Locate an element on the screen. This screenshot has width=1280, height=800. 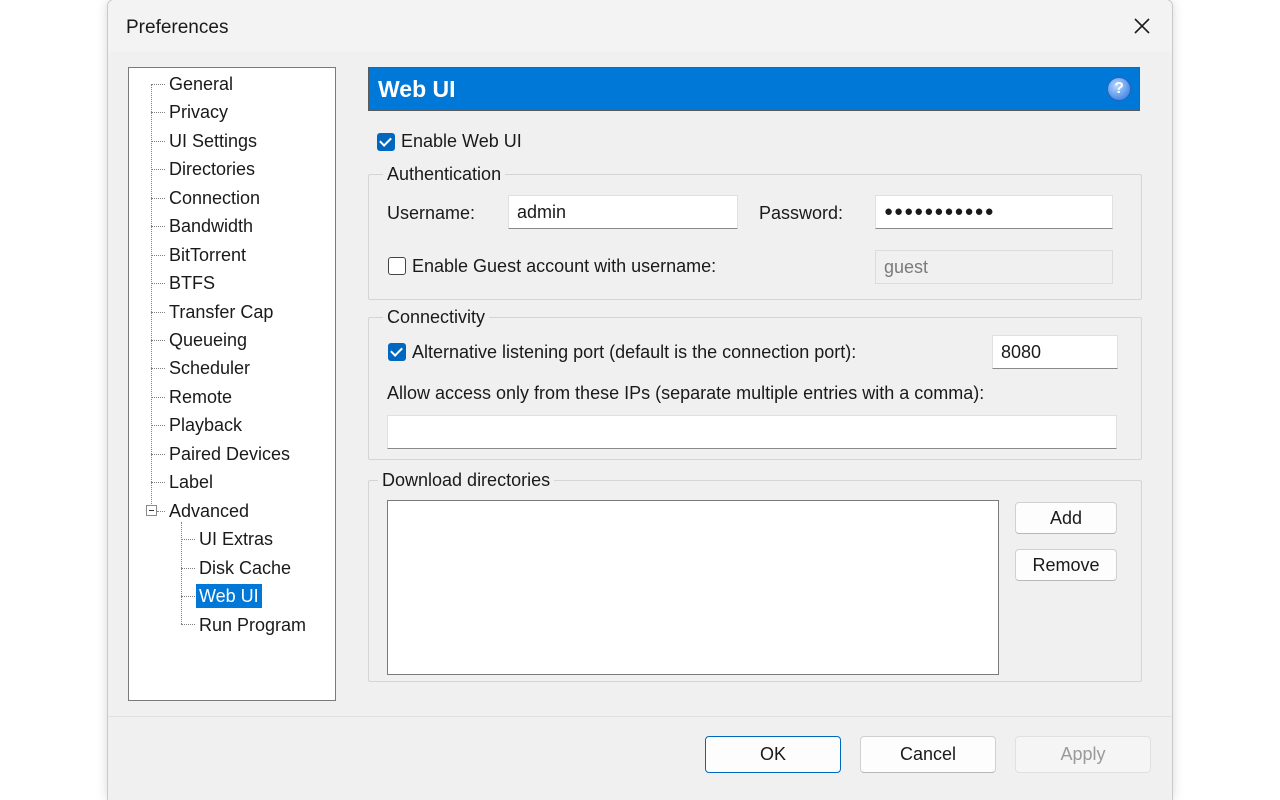
title-bar: Preferences is located at coordinates (640, 26).